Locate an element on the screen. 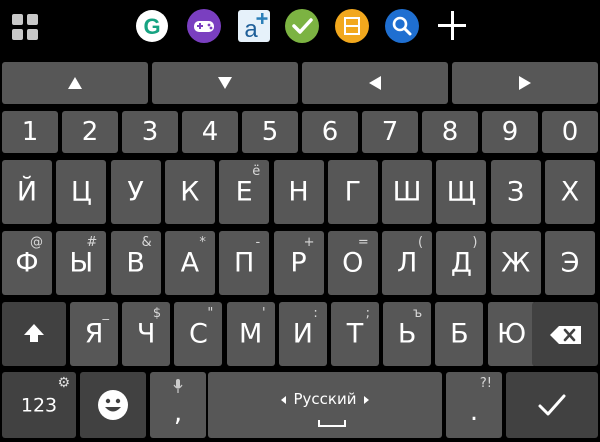 The width and height of the screenshot is (600, 442). arrow-up-key is located at coordinates (75, 83).